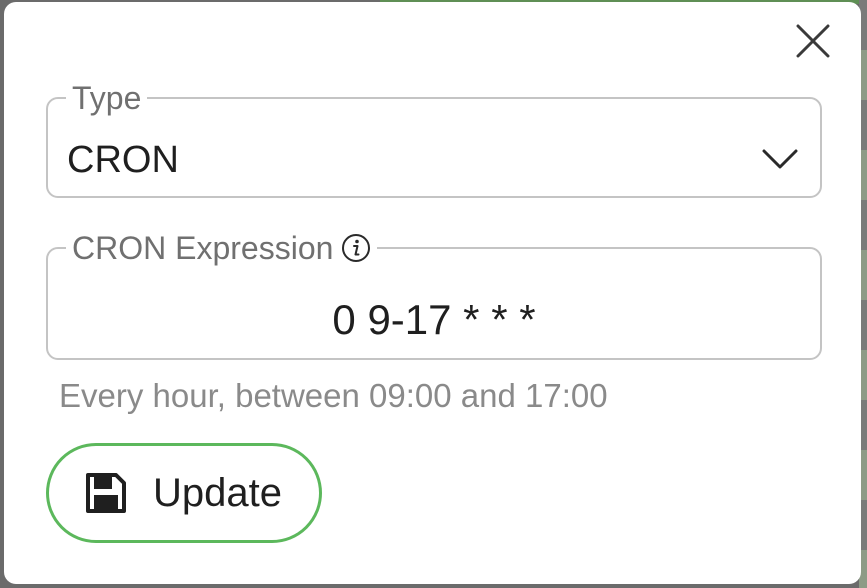 This screenshot has height=588, width=867. I want to click on cron-expression-input, so click(434, 320).